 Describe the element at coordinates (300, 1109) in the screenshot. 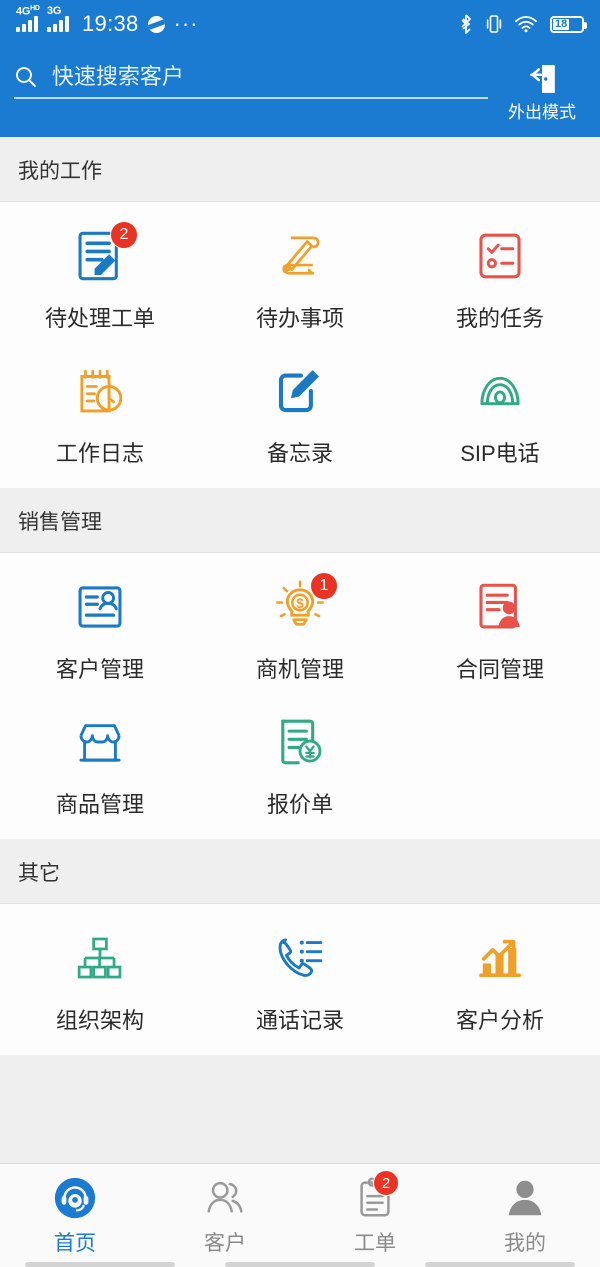

I see `empty-area` at that location.